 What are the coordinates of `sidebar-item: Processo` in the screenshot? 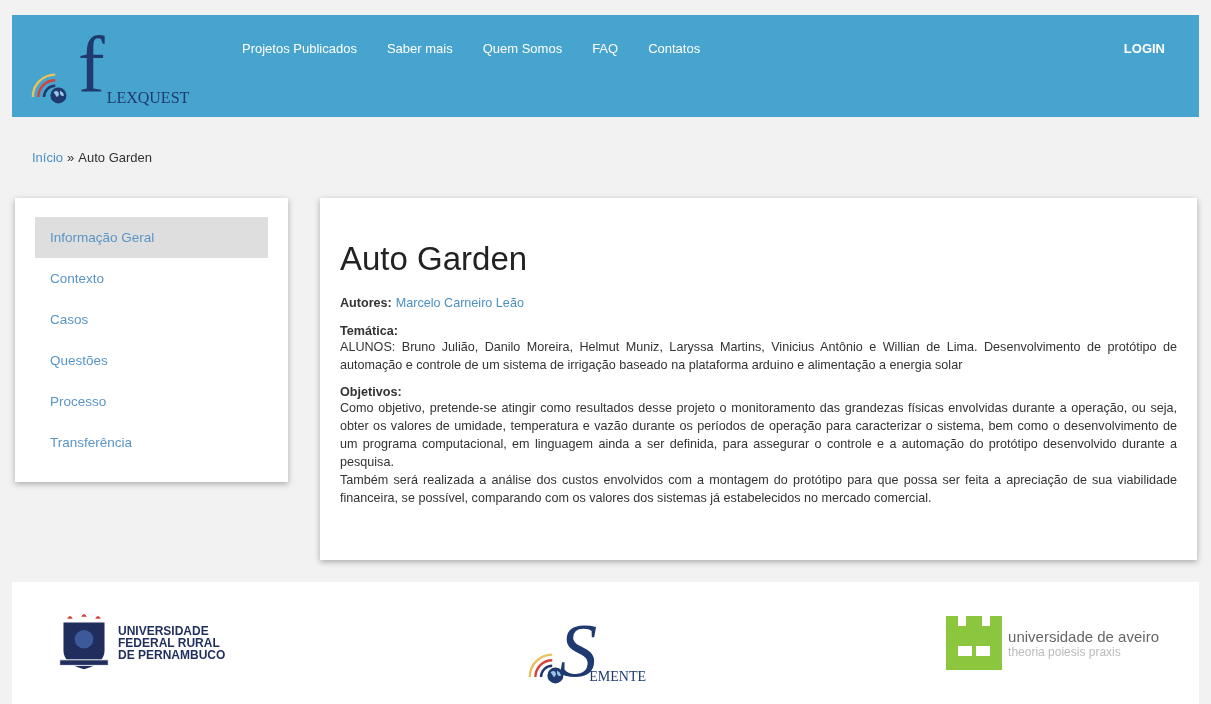 It's located at (151, 401).